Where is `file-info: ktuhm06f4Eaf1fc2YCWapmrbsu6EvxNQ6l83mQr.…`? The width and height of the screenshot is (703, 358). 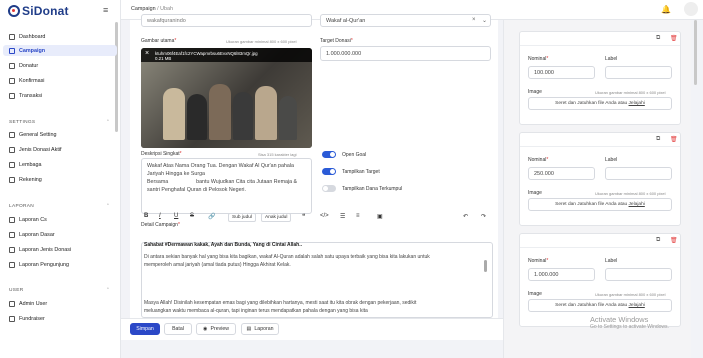
file-info: ktuhm06f4Eaf1fc2YCWapmrbsu6EvxNQ6l83mQr.… is located at coordinates (226, 55).